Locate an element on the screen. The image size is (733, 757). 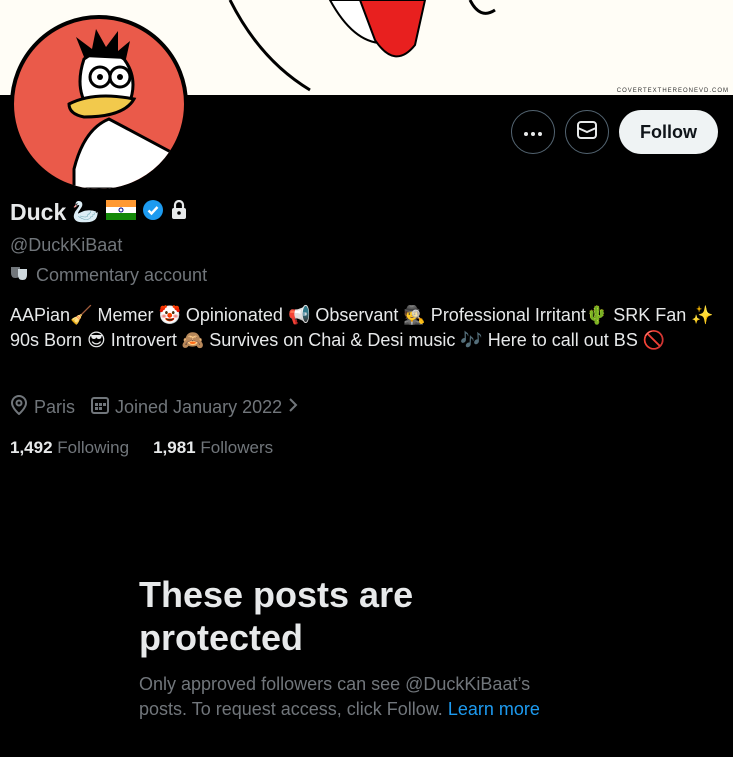
chevron-right-icon is located at coordinates (293, 407).